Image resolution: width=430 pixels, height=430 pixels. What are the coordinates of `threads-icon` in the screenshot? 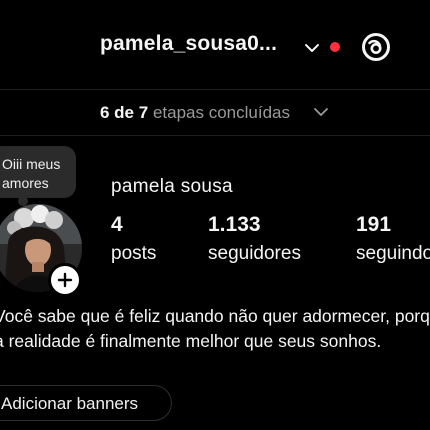 It's located at (376, 47).